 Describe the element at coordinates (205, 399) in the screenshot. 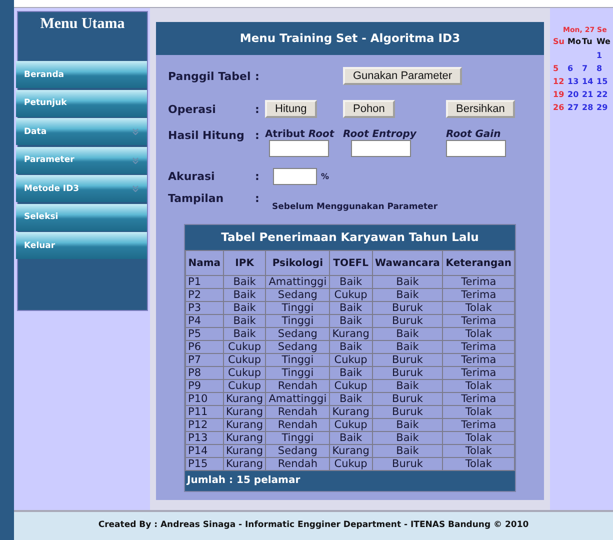

I see `table-cell: P10` at that location.